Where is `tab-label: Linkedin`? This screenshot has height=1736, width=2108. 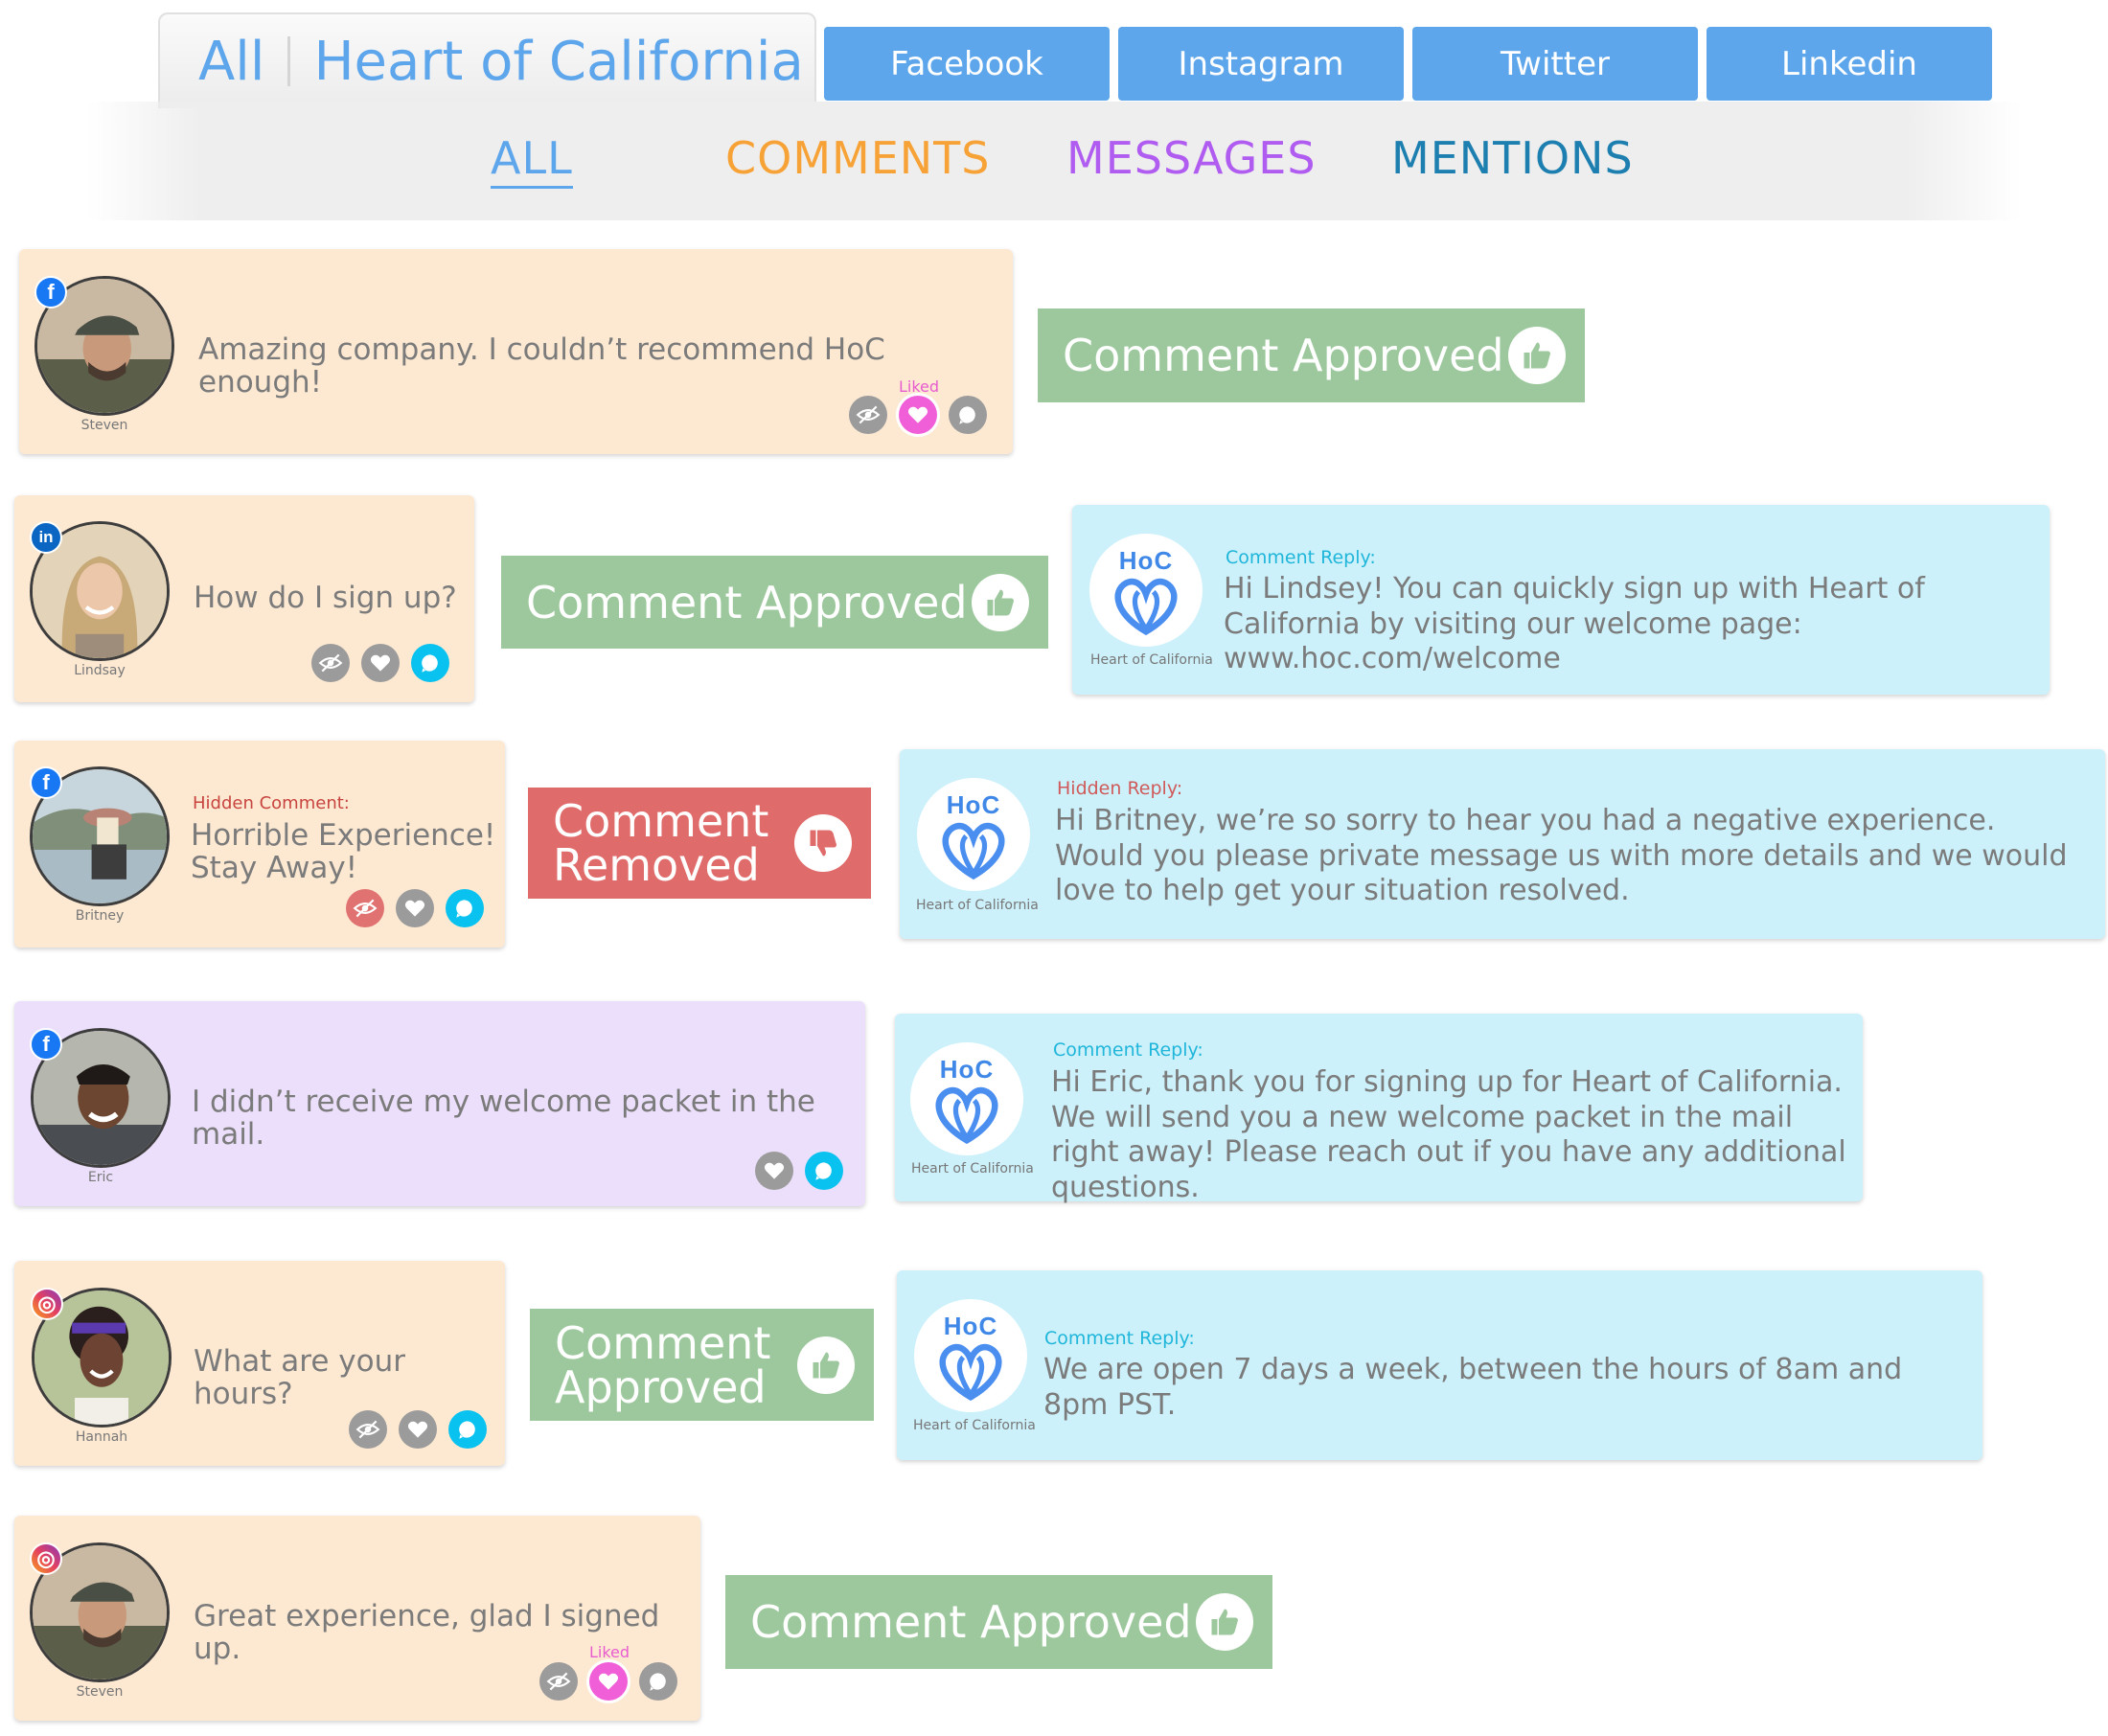
tab-label: Linkedin is located at coordinates (1849, 63).